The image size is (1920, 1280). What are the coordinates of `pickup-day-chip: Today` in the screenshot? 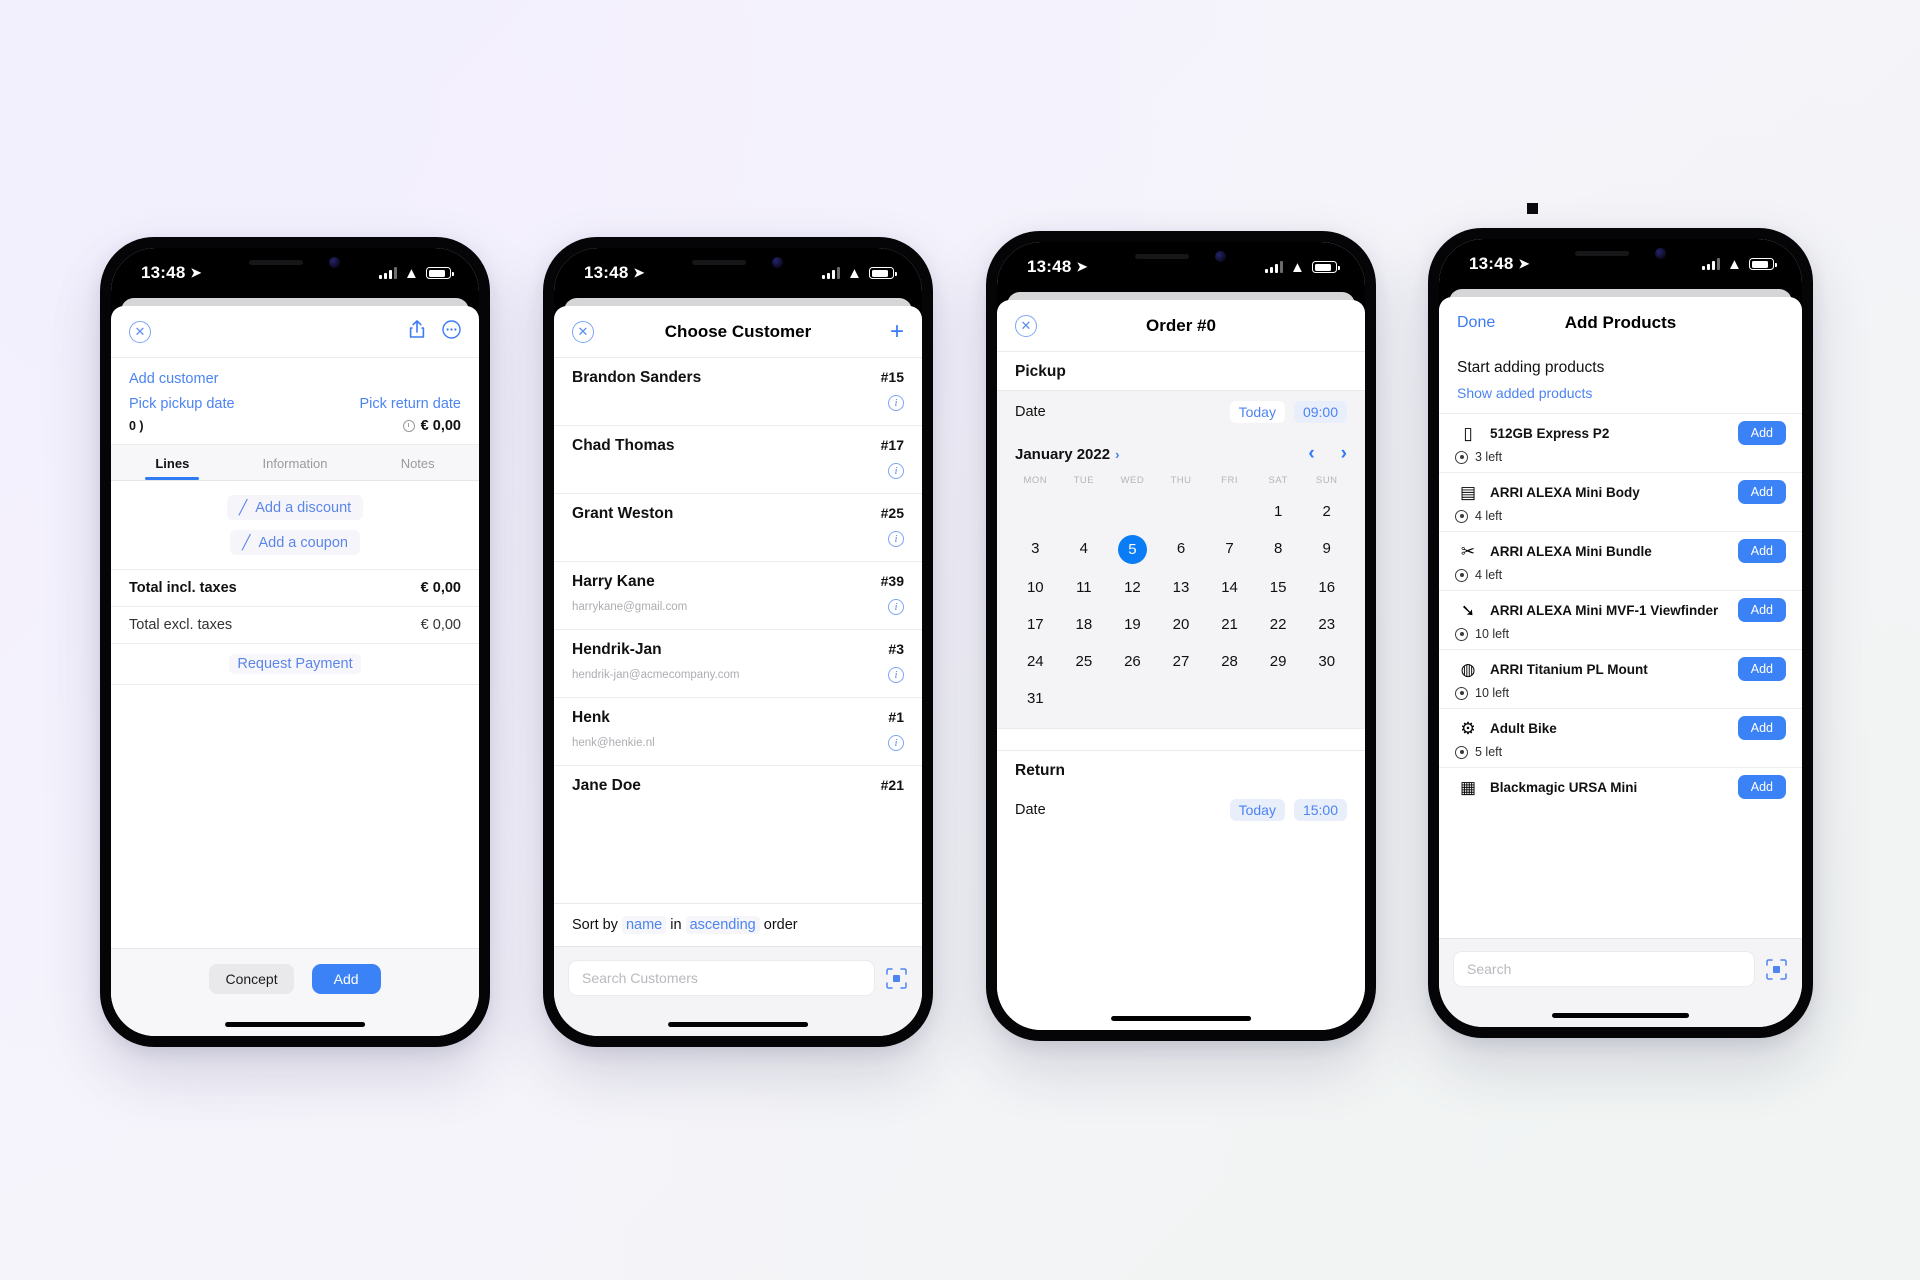 It's located at (1257, 412).